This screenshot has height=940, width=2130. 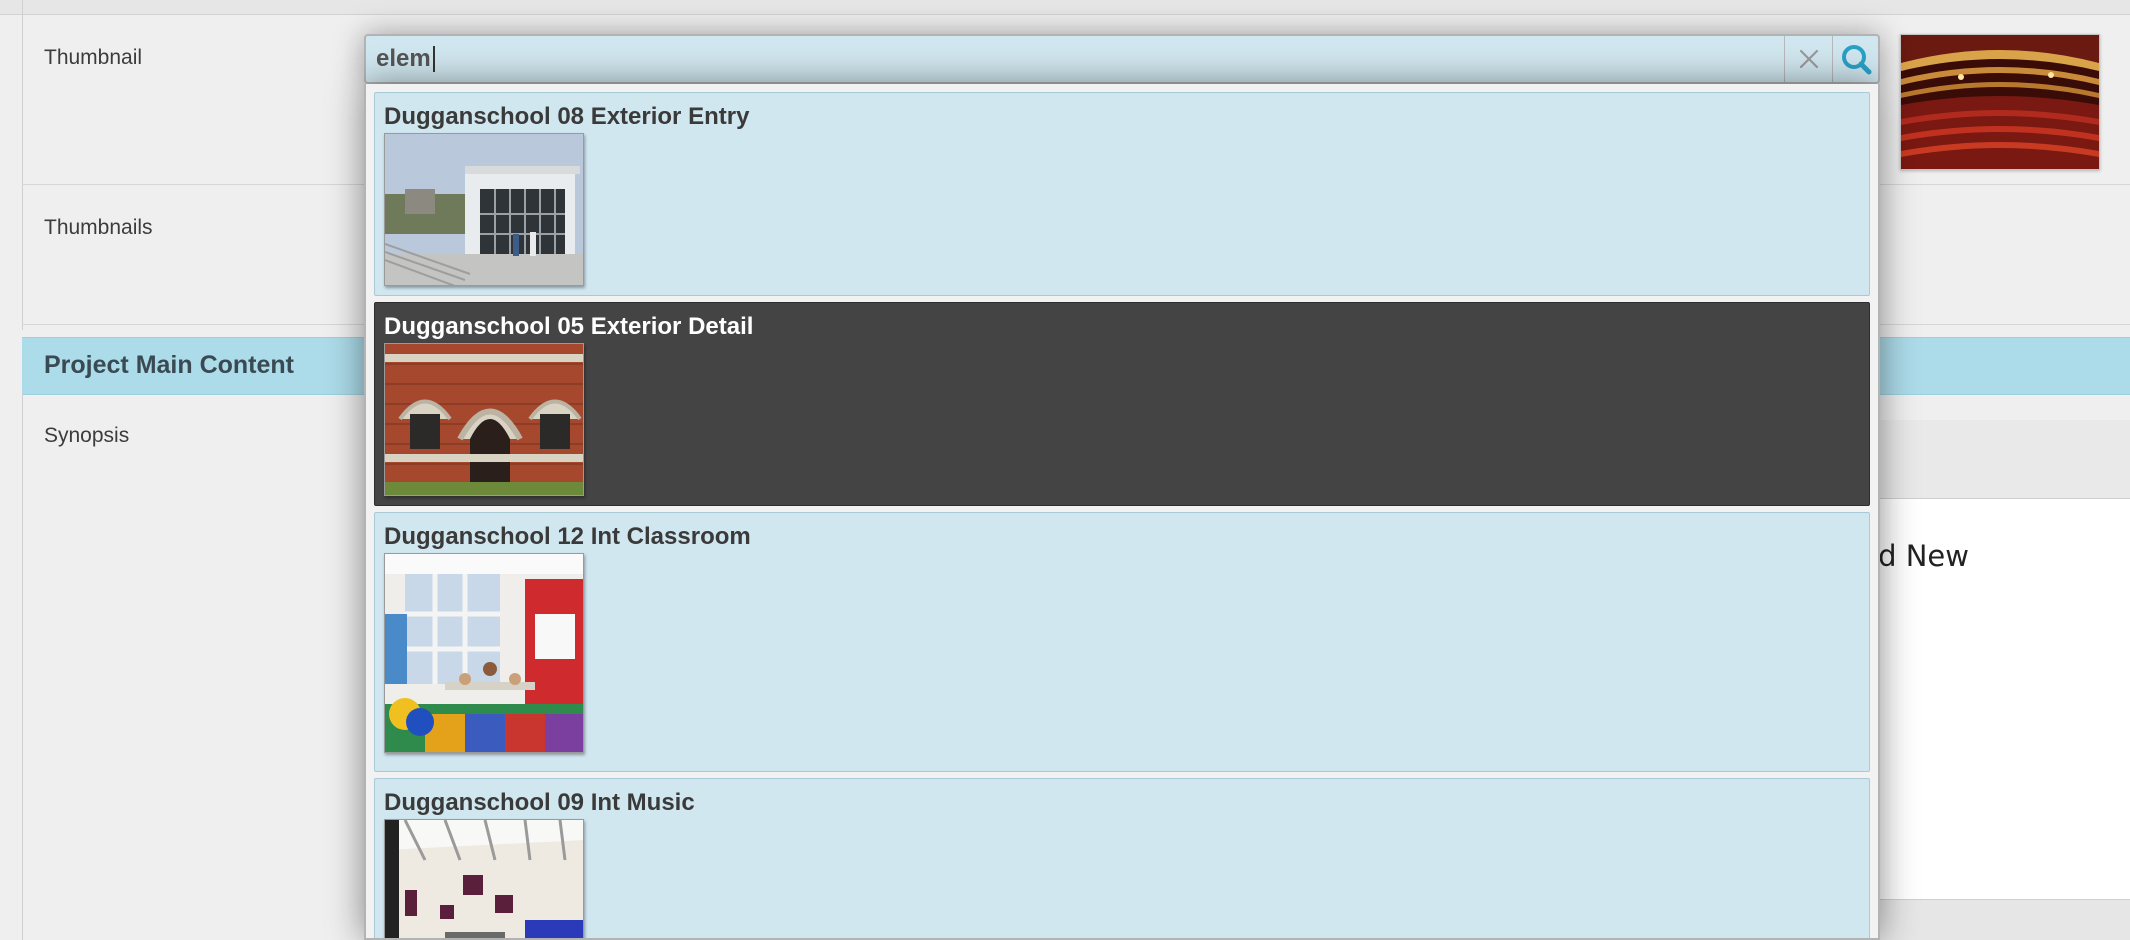 What do you see at coordinates (2004, 699) in the screenshot?
I see `synopsis-editor: Add New` at bounding box center [2004, 699].